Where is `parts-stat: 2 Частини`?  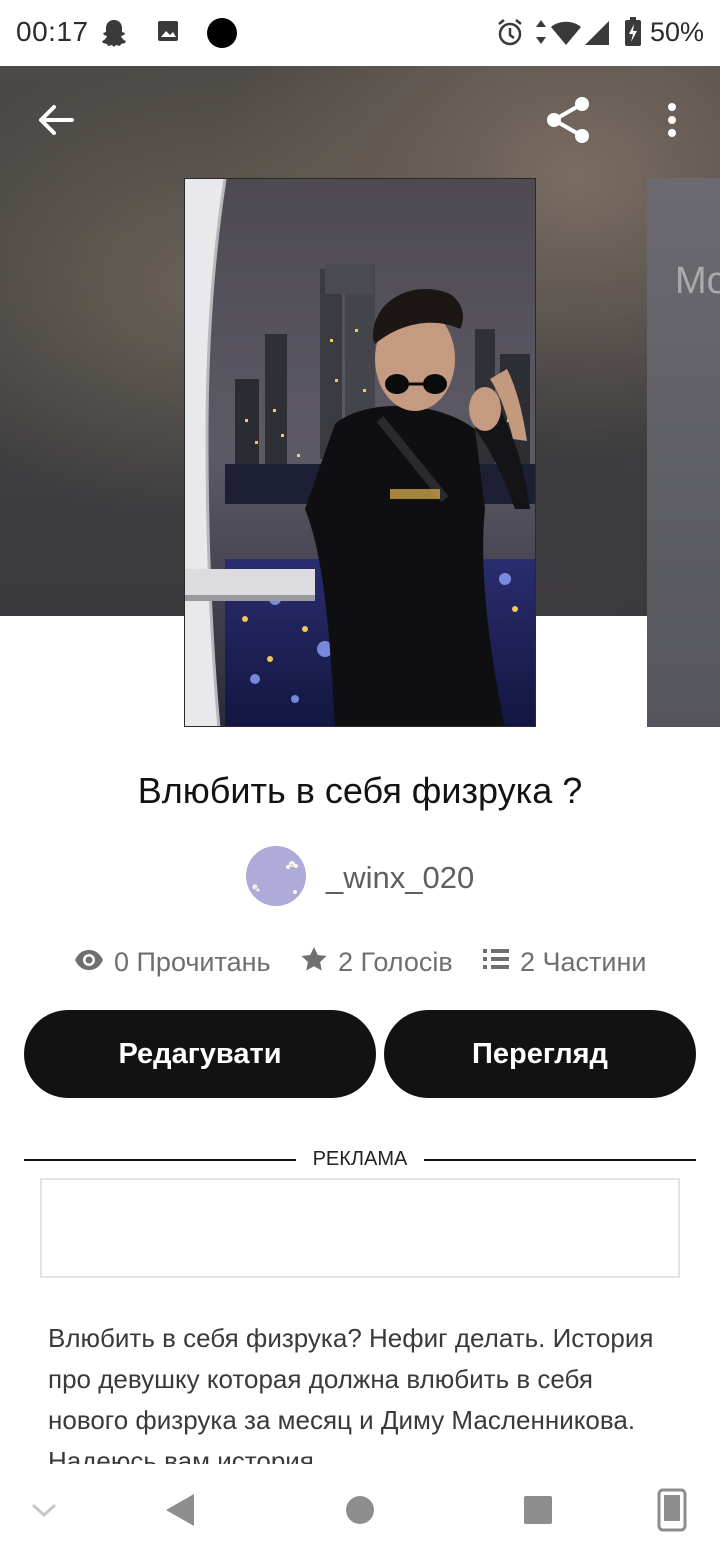 parts-stat: 2 Частини is located at coordinates (564, 962).